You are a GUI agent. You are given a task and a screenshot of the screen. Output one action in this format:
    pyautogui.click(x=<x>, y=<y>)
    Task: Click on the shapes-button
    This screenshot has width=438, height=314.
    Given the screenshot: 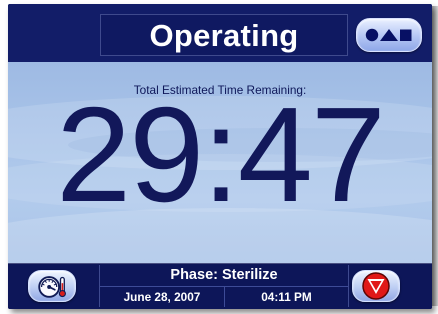 What is the action you would take?
    pyautogui.click(x=389, y=35)
    